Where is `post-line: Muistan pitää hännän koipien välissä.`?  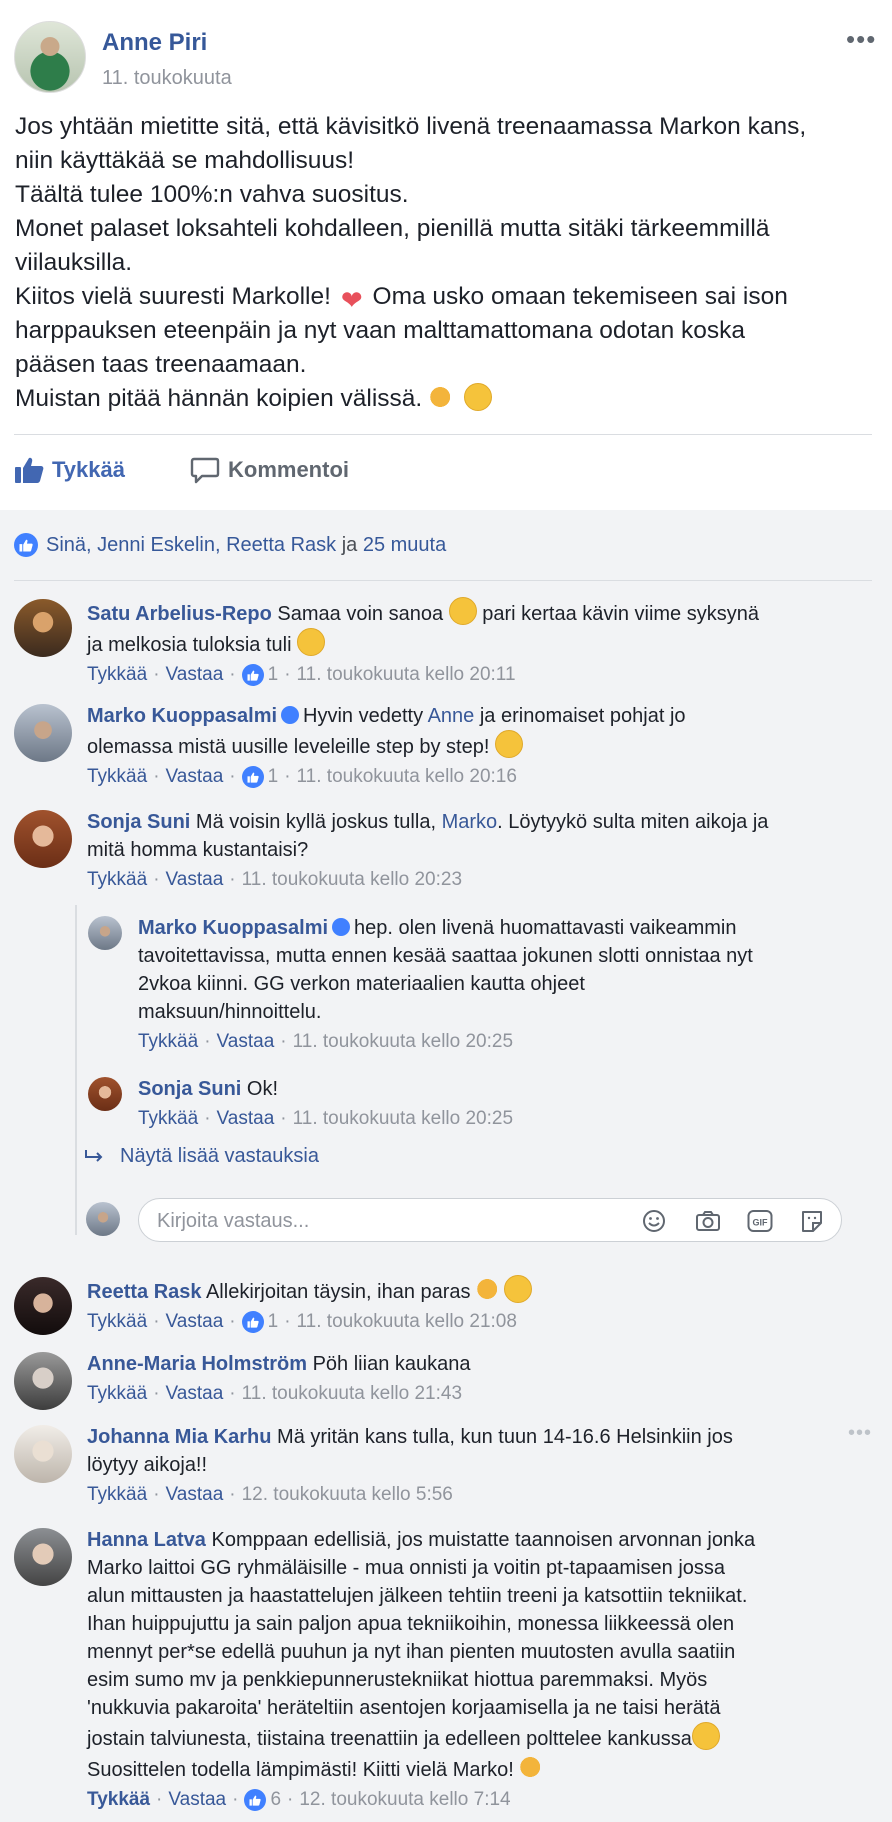 post-line: Muistan pitää hännän koipien välissä. is located at coordinates (446, 399).